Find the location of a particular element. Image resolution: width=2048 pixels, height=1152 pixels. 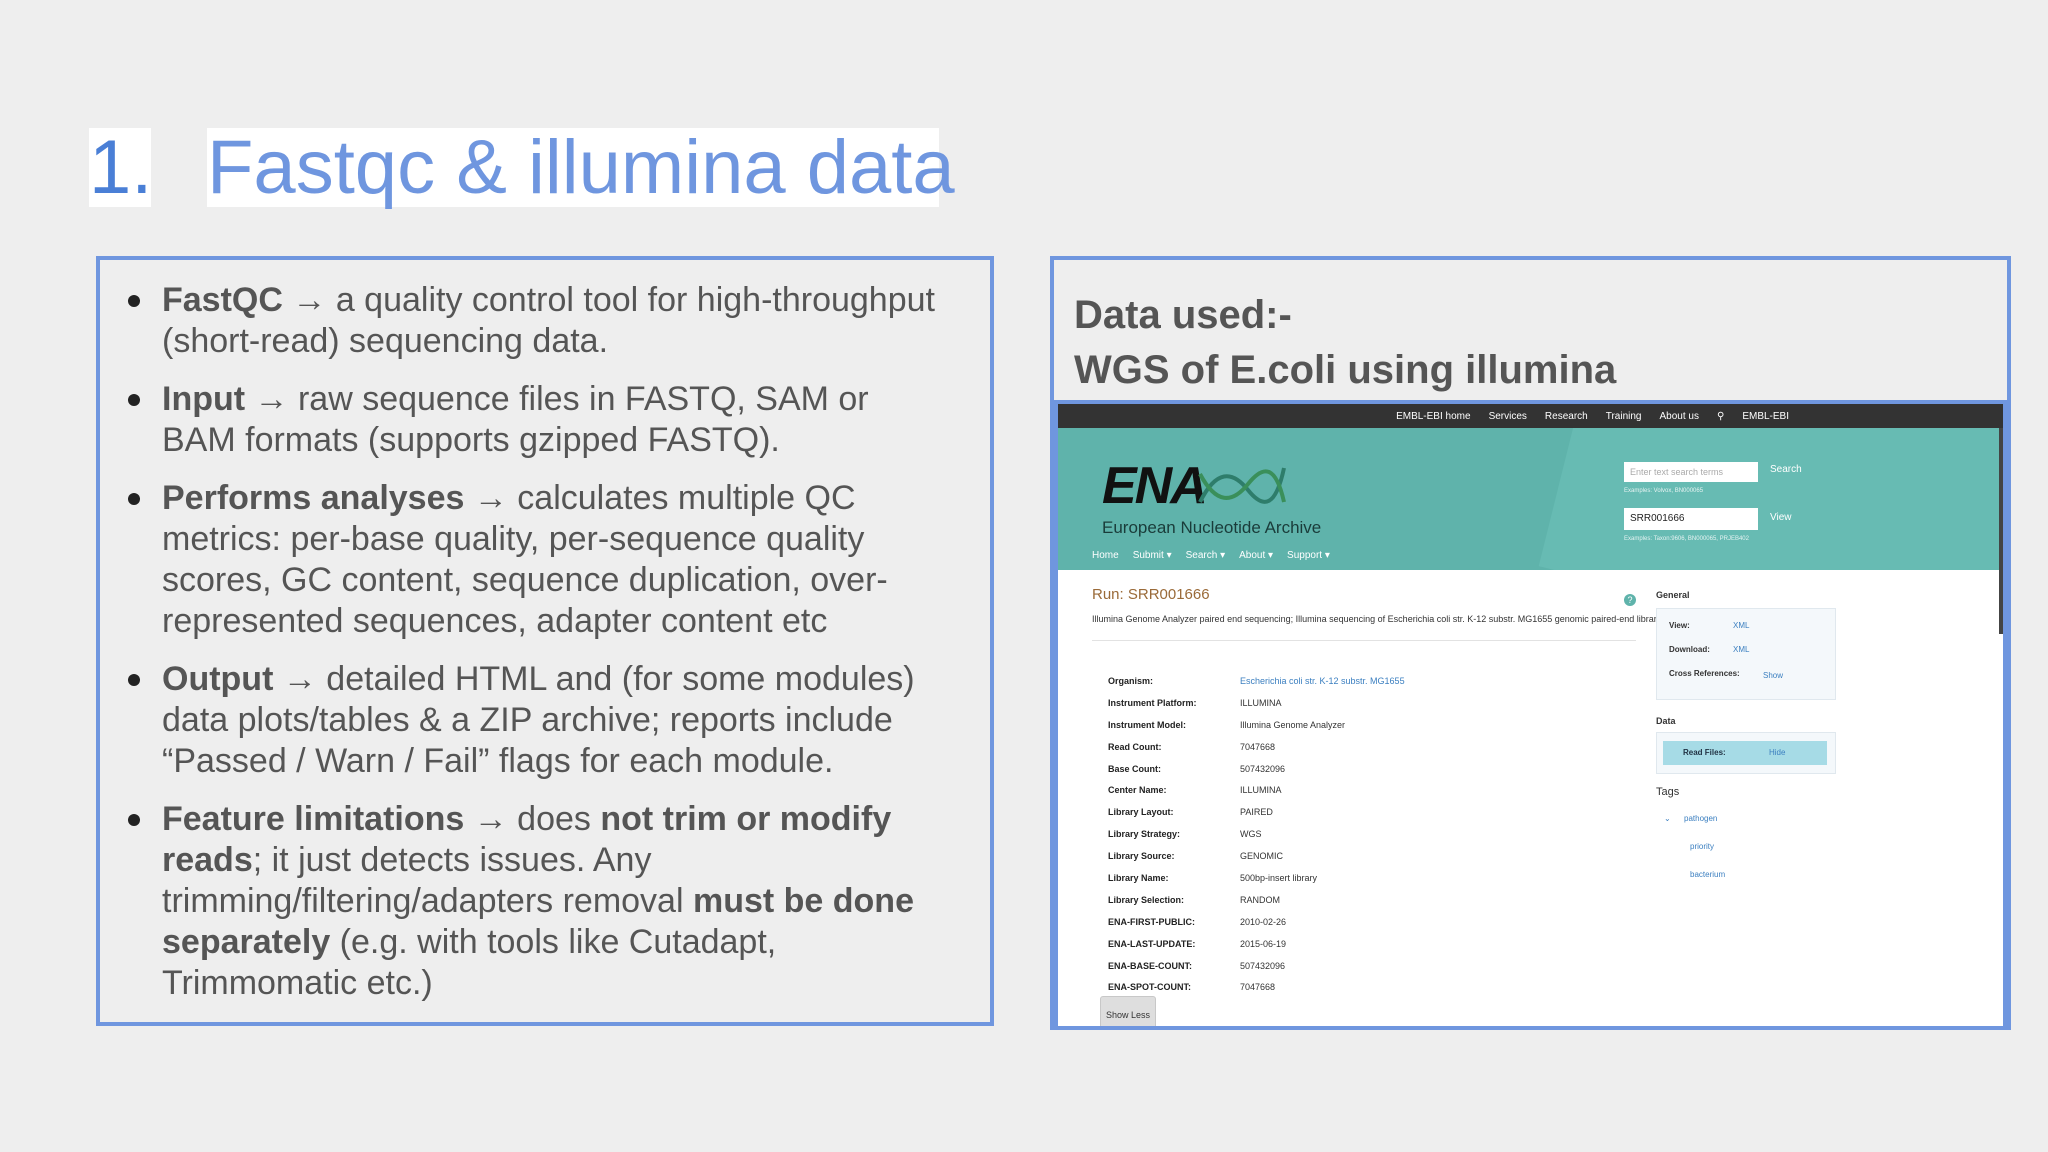

ena-logo: ENA is located at coordinates (1155, 486).